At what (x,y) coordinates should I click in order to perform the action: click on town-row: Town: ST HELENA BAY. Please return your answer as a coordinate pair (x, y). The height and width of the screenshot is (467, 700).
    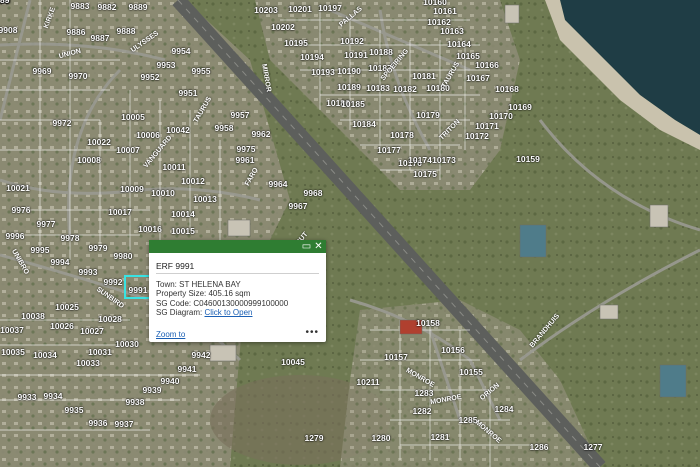
    Looking at the image, I should click on (222, 284).